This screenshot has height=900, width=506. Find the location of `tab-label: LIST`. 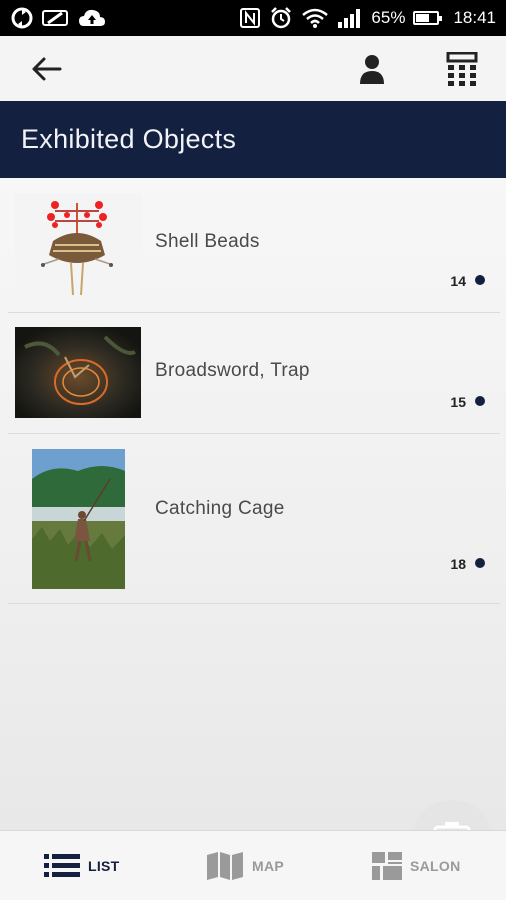

tab-label: LIST is located at coordinates (104, 866).